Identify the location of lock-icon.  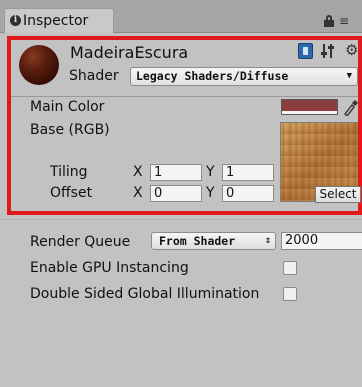
(329, 21).